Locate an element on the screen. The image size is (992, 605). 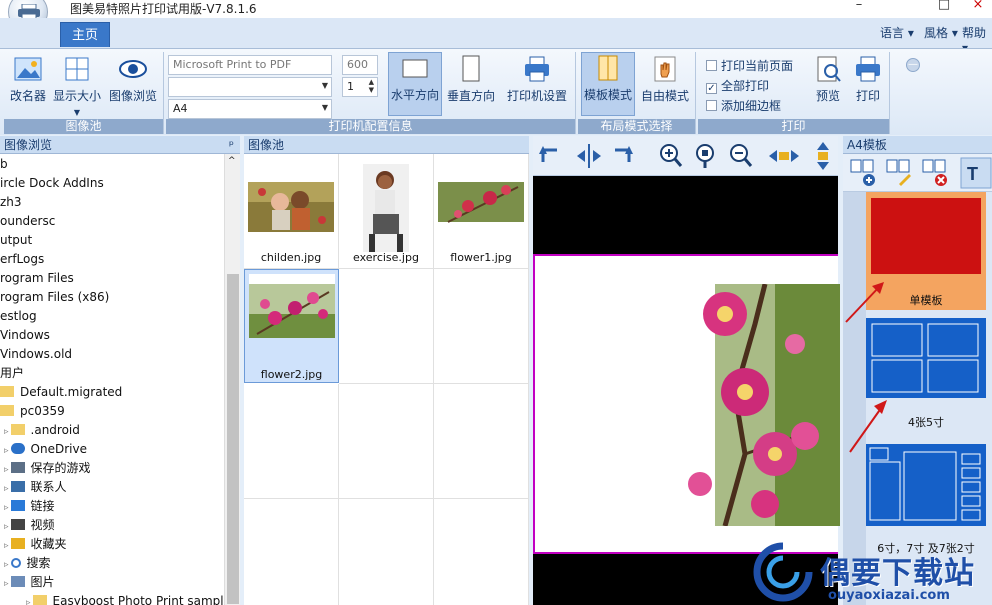
watermark-url: ouyaoxiazai.com is located at coordinates (889, 595).